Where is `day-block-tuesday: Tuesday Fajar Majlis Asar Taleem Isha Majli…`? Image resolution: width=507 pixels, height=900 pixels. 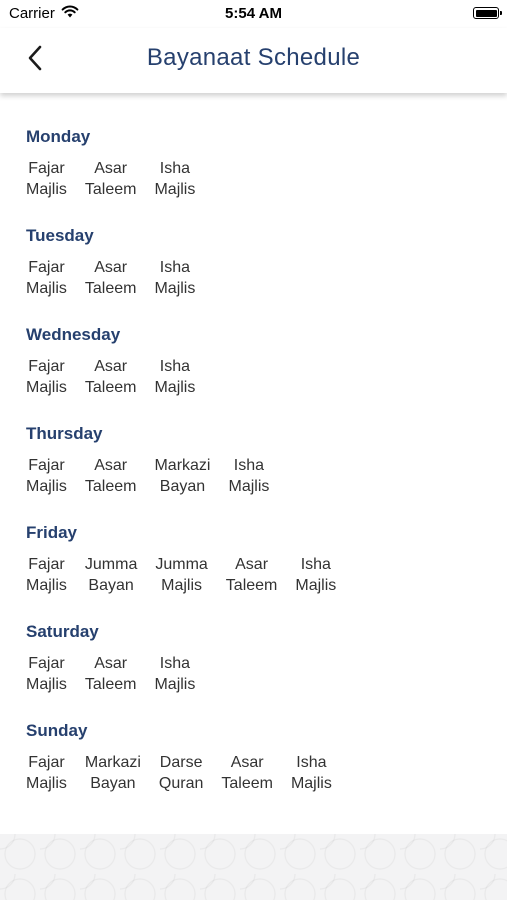
day-block-tuesday: Tuesday Fajar Majlis Asar Taleem Isha Majli… is located at coordinates (256, 272).